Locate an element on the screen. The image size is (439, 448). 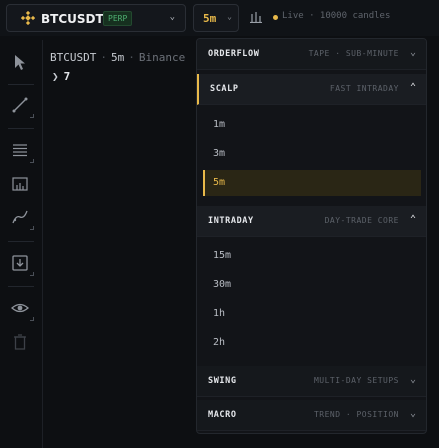
timeframe-label: 5m is located at coordinates (210, 18).